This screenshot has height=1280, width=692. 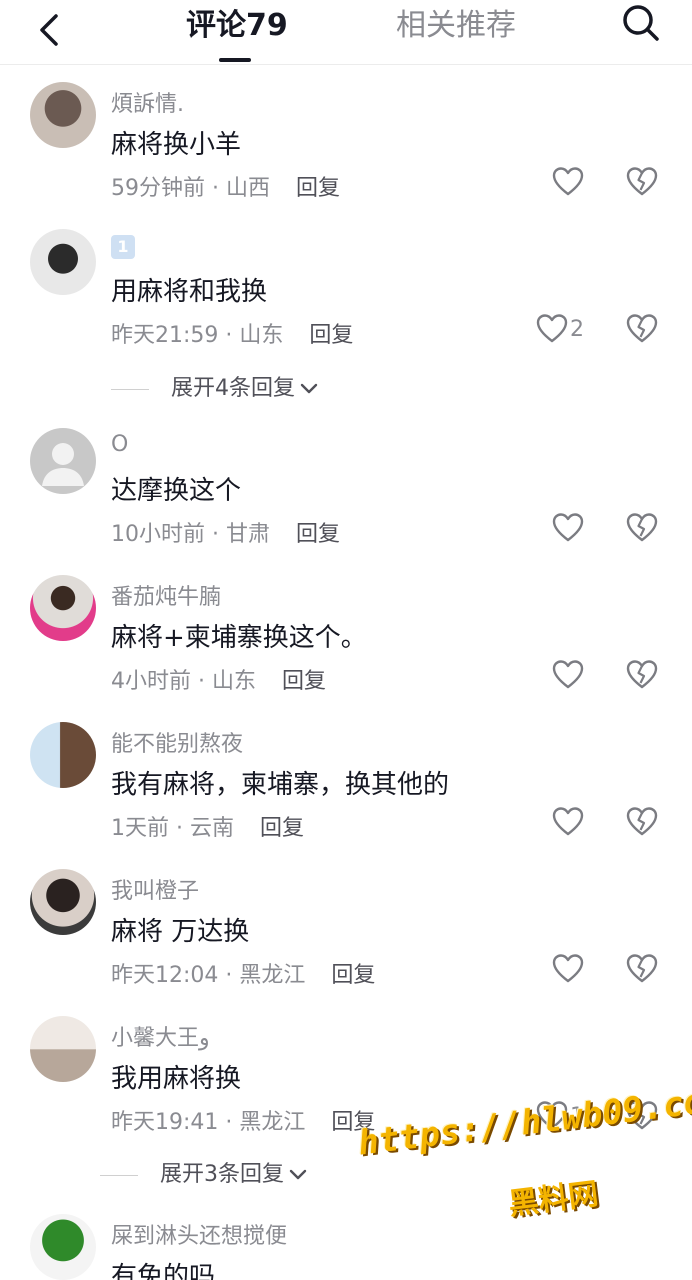 What do you see at coordinates (640, 24) in the screenshot?
I see `search-icon` at bounding box center [640, 24].